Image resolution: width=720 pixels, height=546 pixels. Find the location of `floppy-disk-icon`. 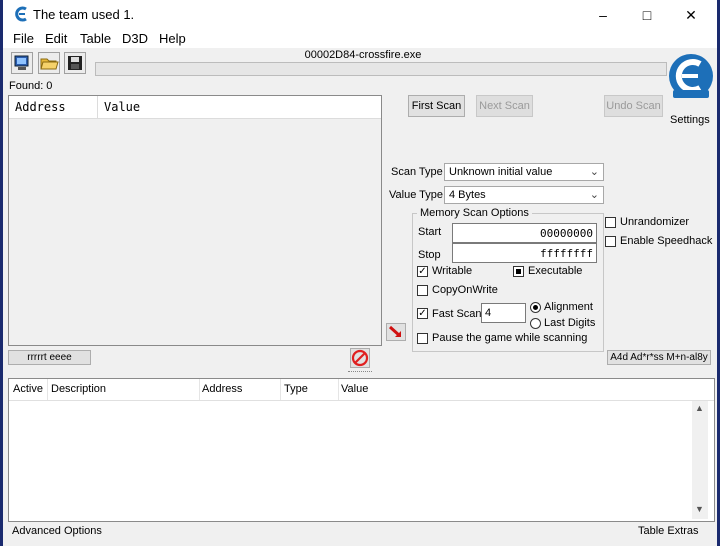

floppy-disk-icon is located at coordinates (75, 63).